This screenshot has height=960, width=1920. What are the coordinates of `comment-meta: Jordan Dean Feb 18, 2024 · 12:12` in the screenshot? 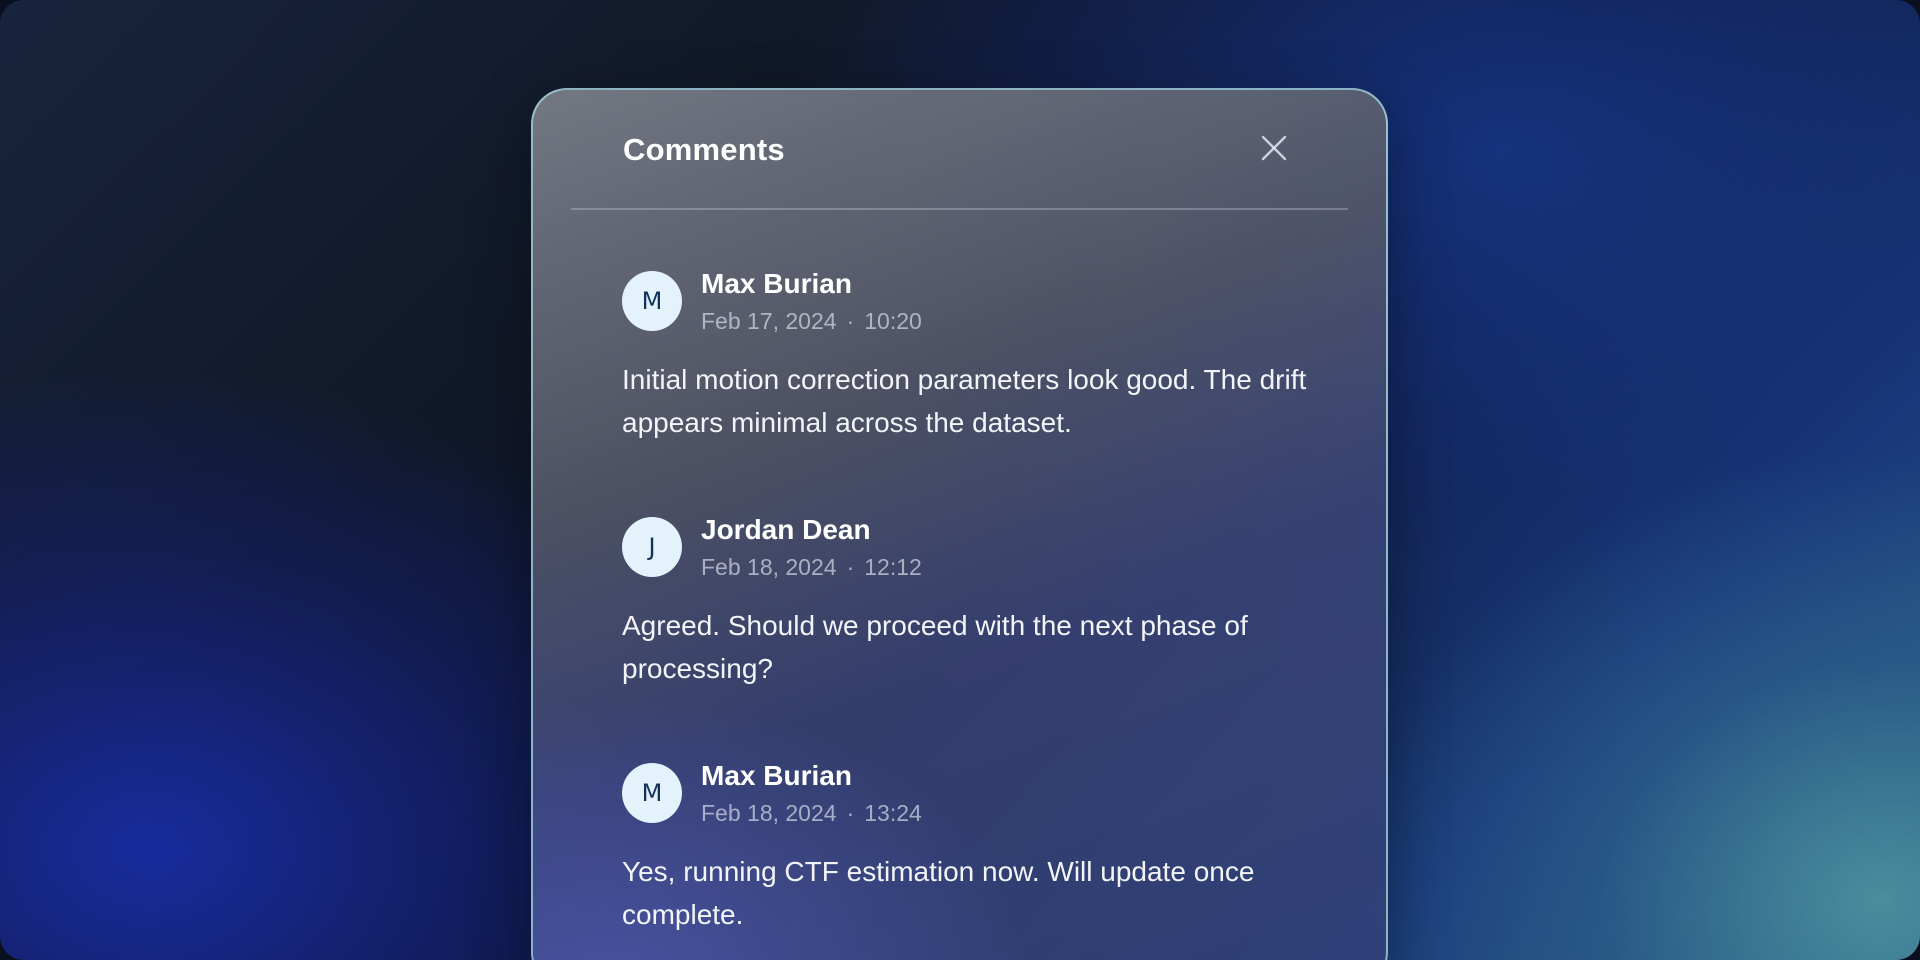 It's located at (811, 547).